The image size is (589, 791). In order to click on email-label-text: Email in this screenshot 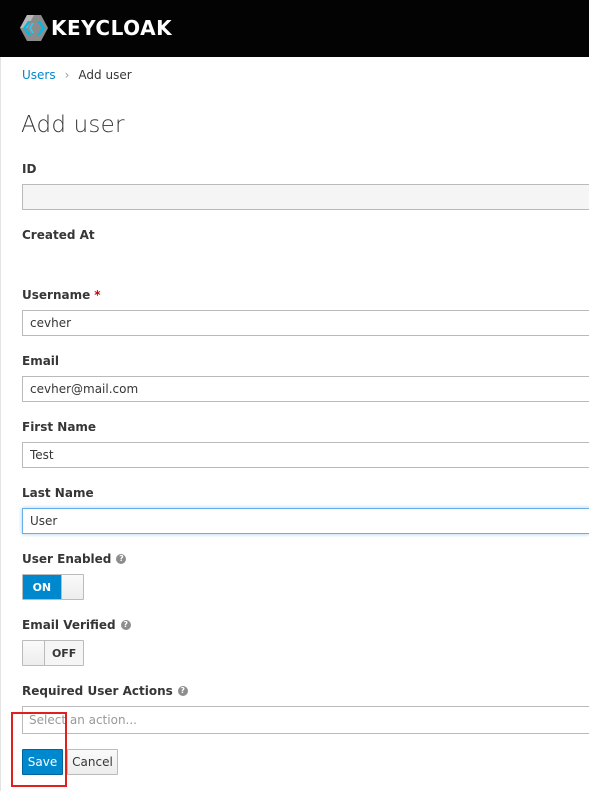, I will do `click(41, 361)`.